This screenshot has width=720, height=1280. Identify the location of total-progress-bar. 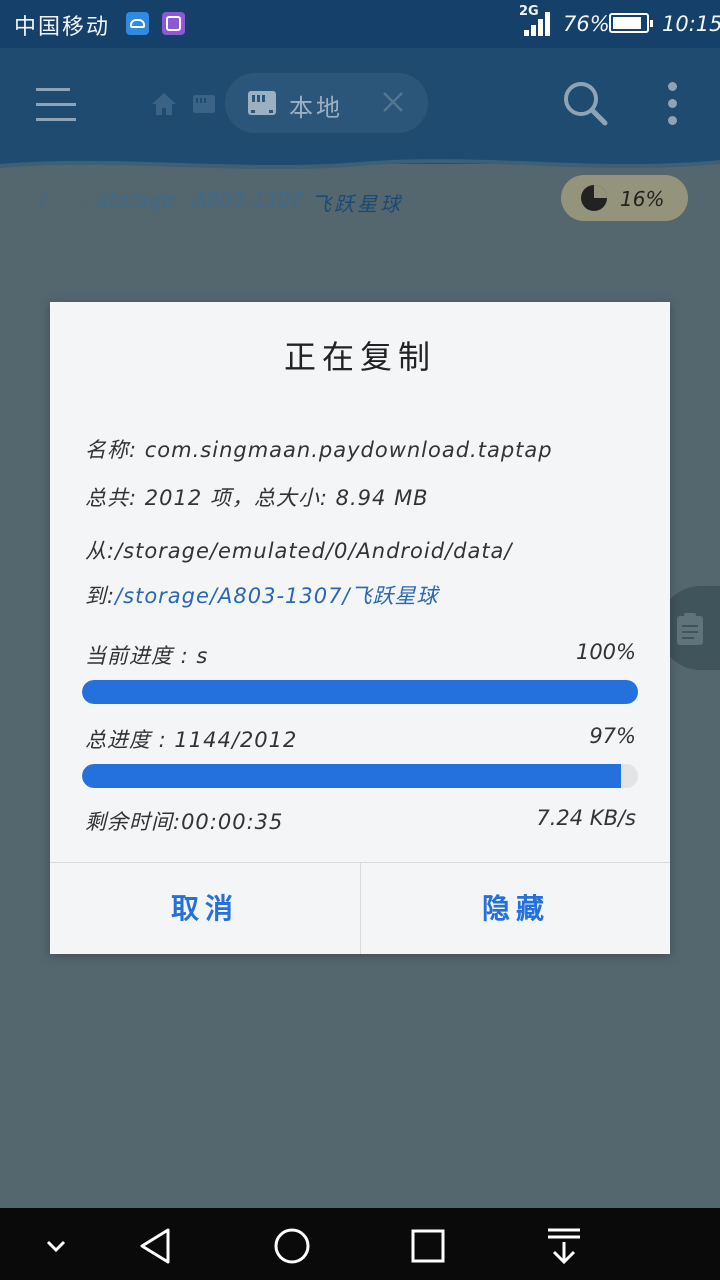
(360, 776).